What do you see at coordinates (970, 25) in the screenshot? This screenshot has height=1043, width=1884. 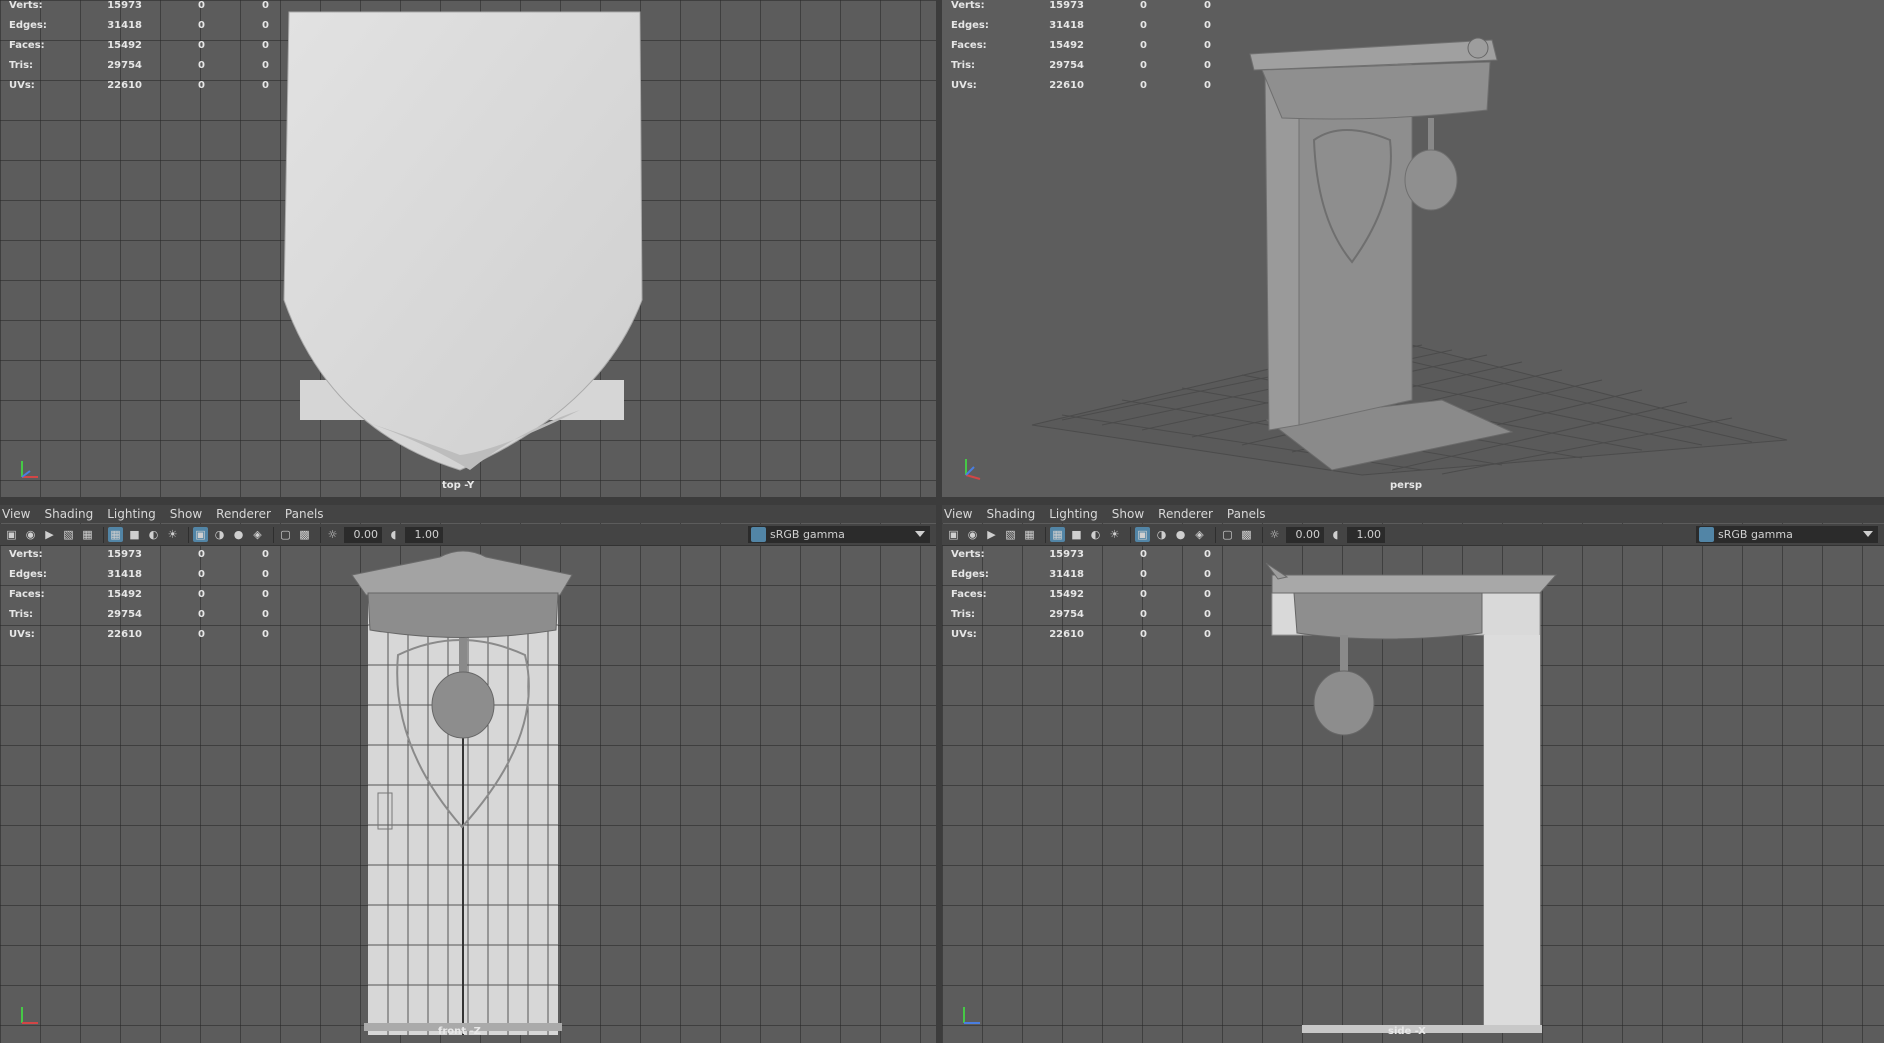 I see `hud-label: Edges:` at bounding box center [970, 25].